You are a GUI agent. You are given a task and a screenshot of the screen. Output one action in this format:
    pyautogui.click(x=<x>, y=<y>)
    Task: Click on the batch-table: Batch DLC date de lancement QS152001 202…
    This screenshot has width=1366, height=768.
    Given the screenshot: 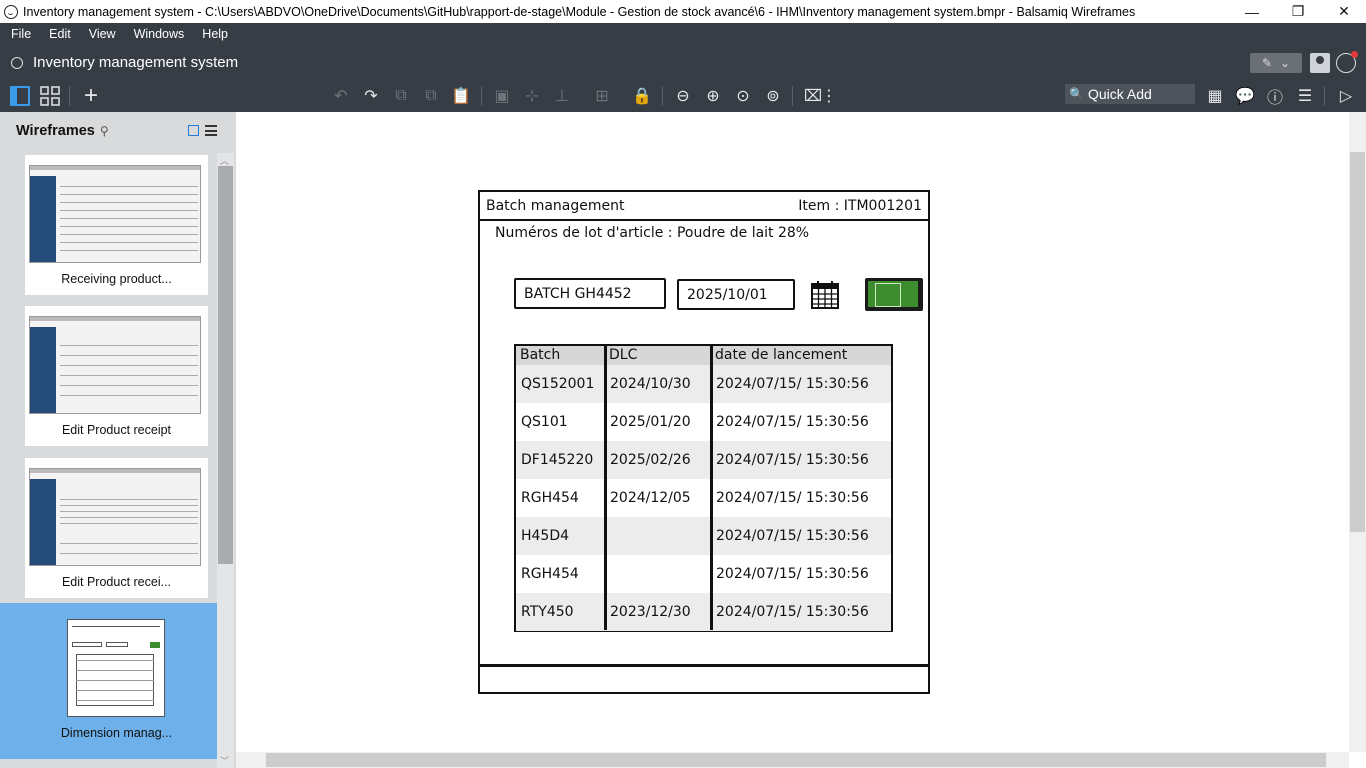 What is the action you would take?
    pyautogui.click(x=703, y=488)
    